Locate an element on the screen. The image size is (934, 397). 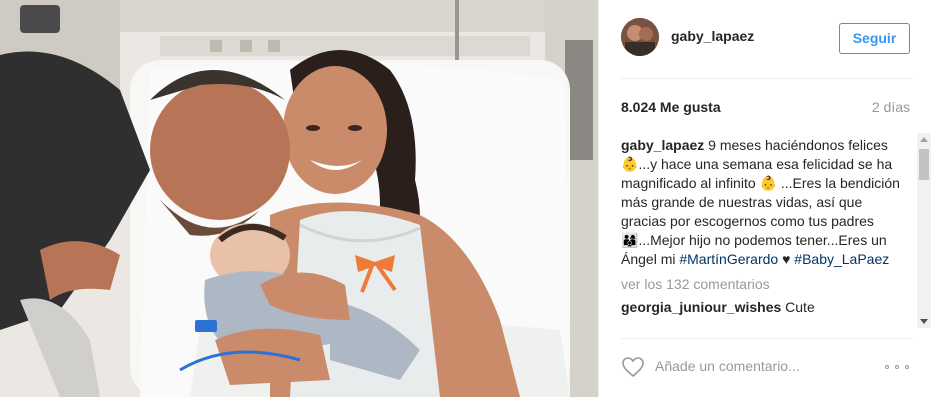
avatar-image is located at coordinates (640, 37).